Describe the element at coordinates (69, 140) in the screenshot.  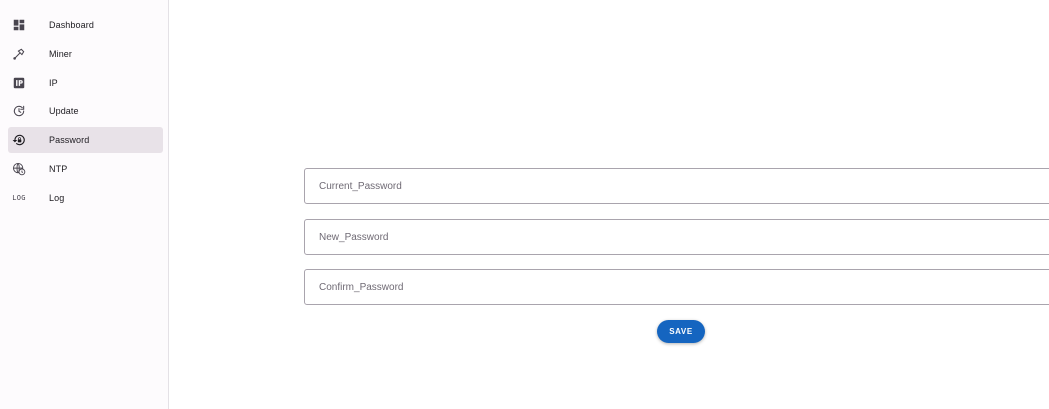
I see `sidebar-item-label: Password` at that location.